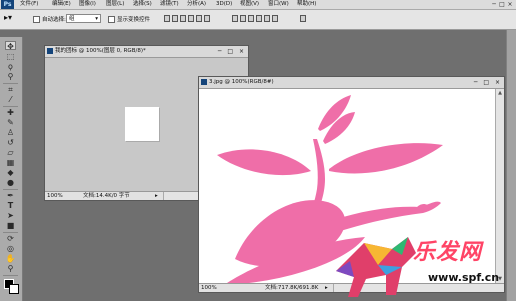  Describe the element at coordinates (251, 18) in the screenshot. I see `distribute-bottom-icon` at that location.